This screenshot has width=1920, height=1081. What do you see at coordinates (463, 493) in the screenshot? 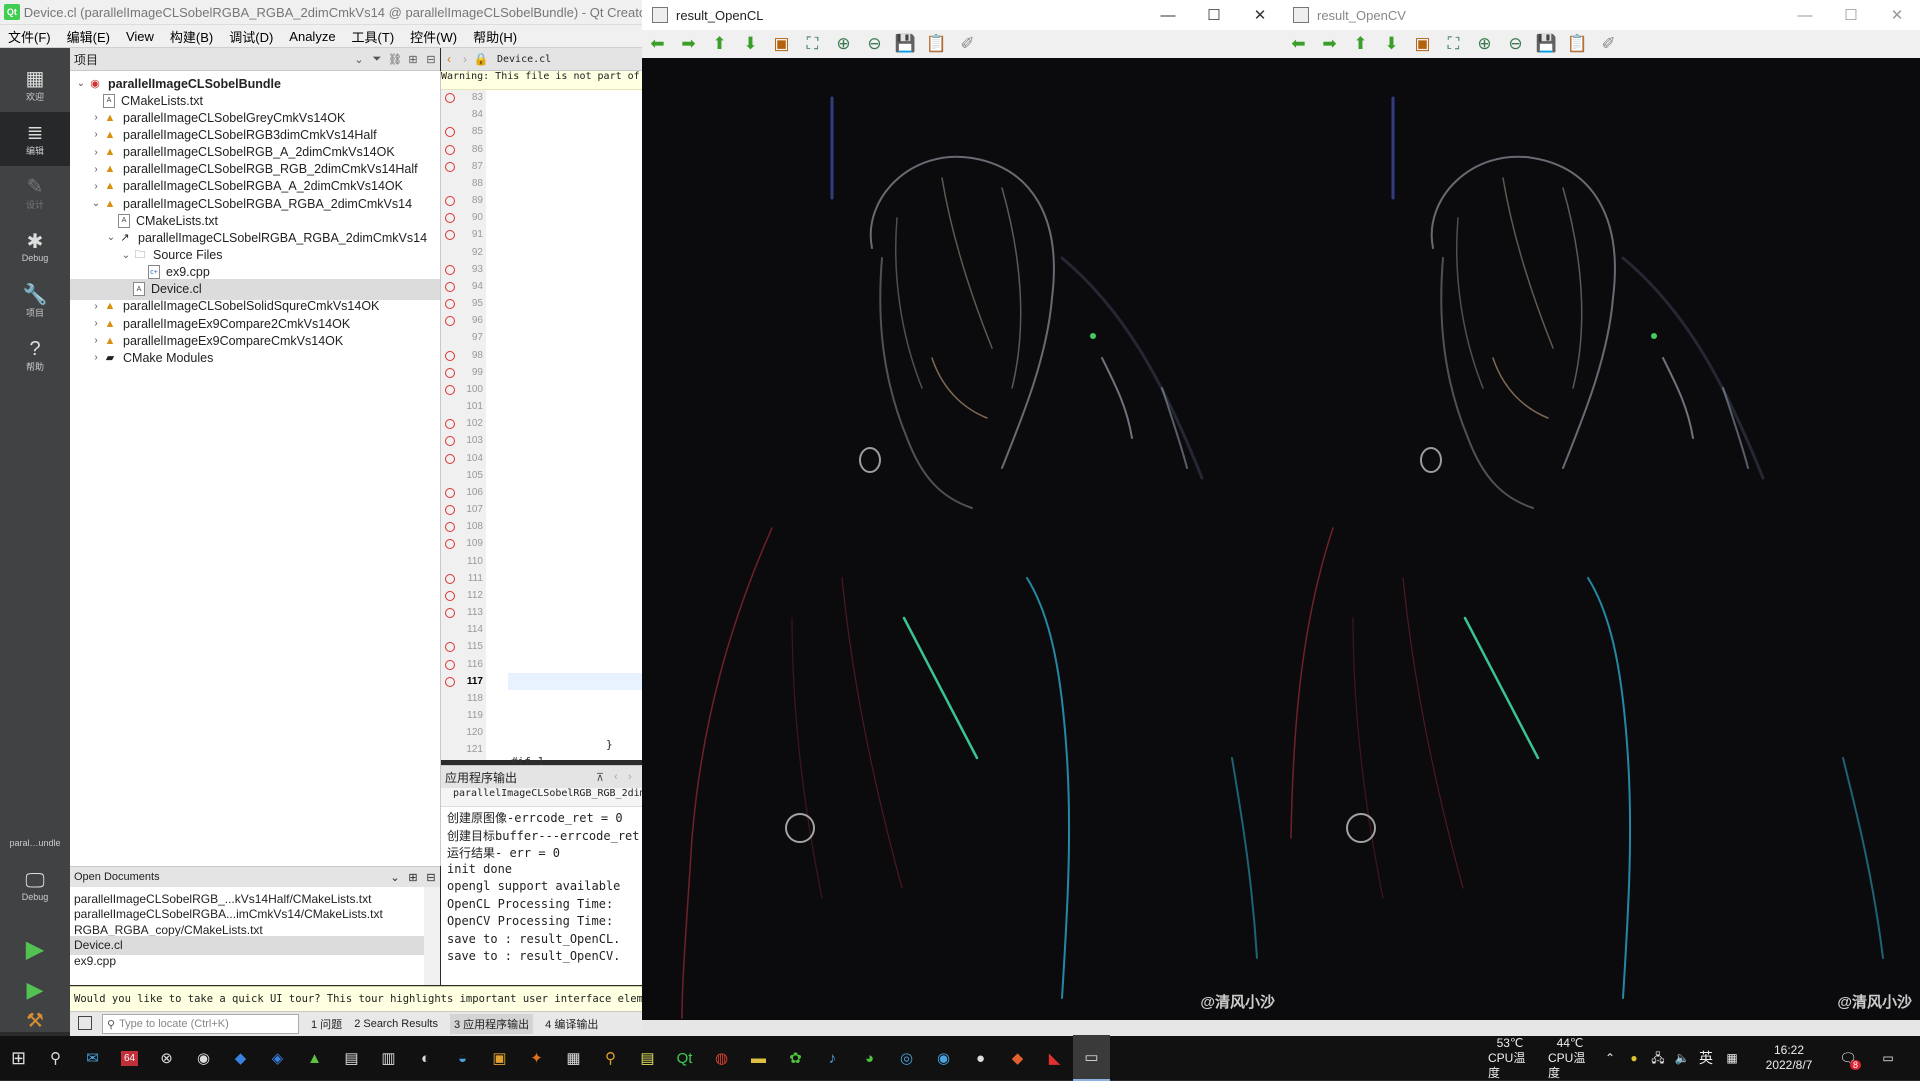
I see `line-number: 106` at bounding box center [463, 493].